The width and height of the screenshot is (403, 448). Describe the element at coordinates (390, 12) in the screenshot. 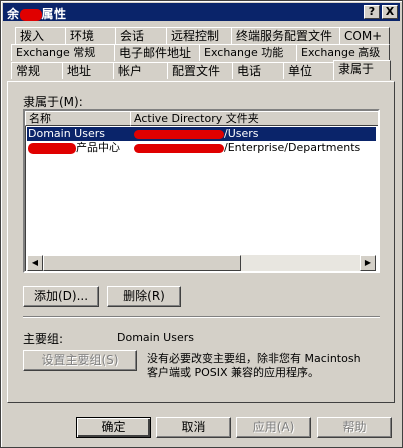

I see `close-title-button: X` at that location.